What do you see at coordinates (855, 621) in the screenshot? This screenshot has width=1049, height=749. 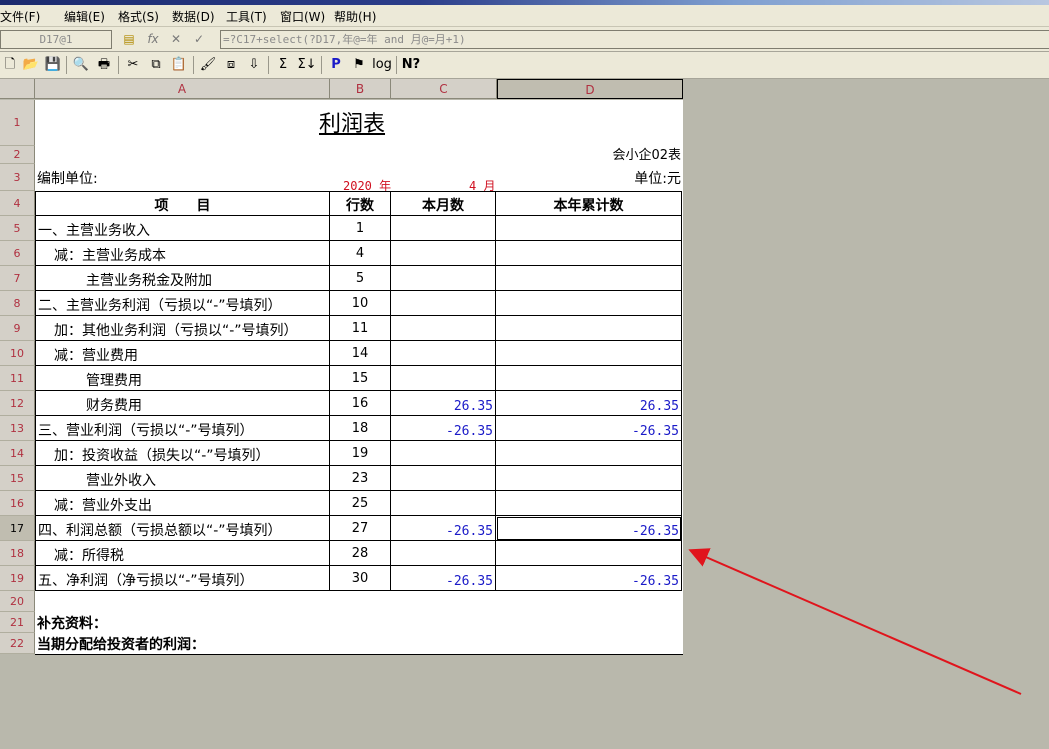 I see `annotation-arrow` at bounding box center [855, 621].